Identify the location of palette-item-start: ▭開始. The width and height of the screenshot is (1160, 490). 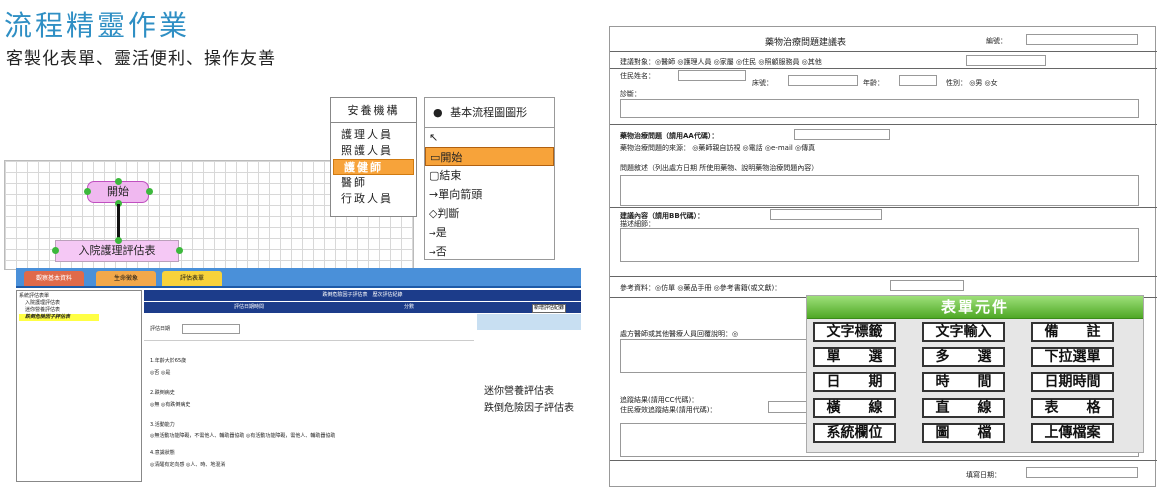
(489, 156).